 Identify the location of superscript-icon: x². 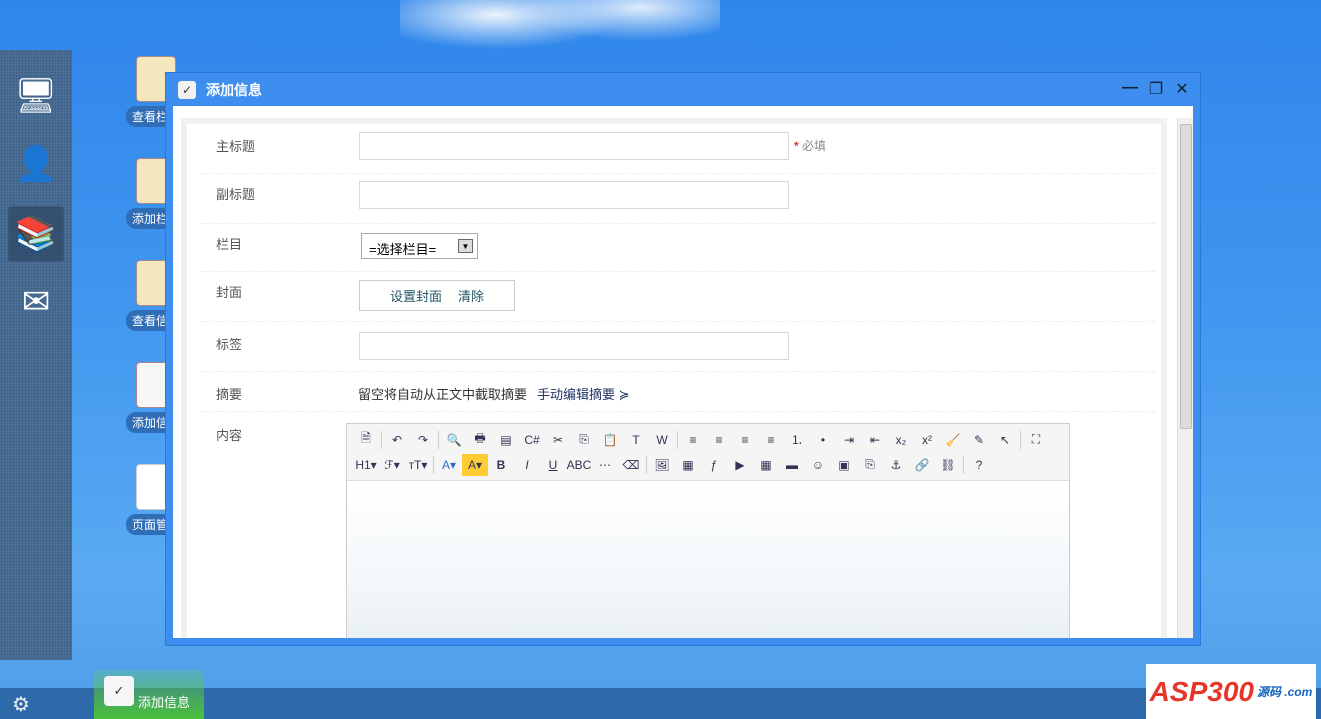
(927, 440).